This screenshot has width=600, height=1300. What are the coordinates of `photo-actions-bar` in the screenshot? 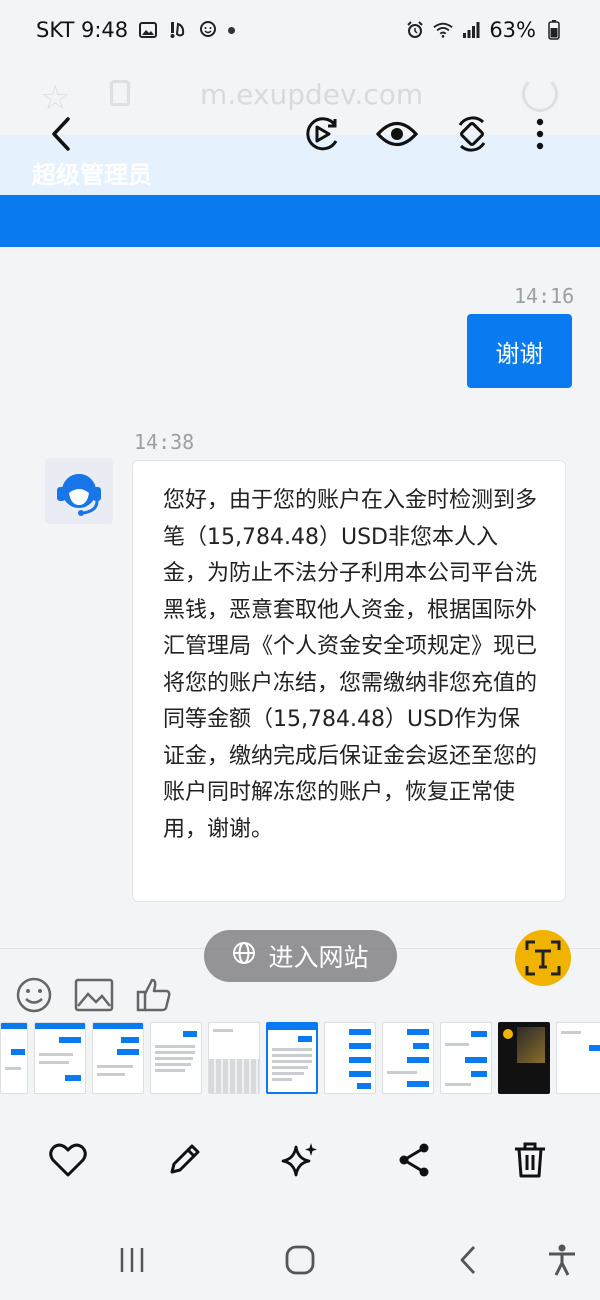 It's located at (300, 1160).